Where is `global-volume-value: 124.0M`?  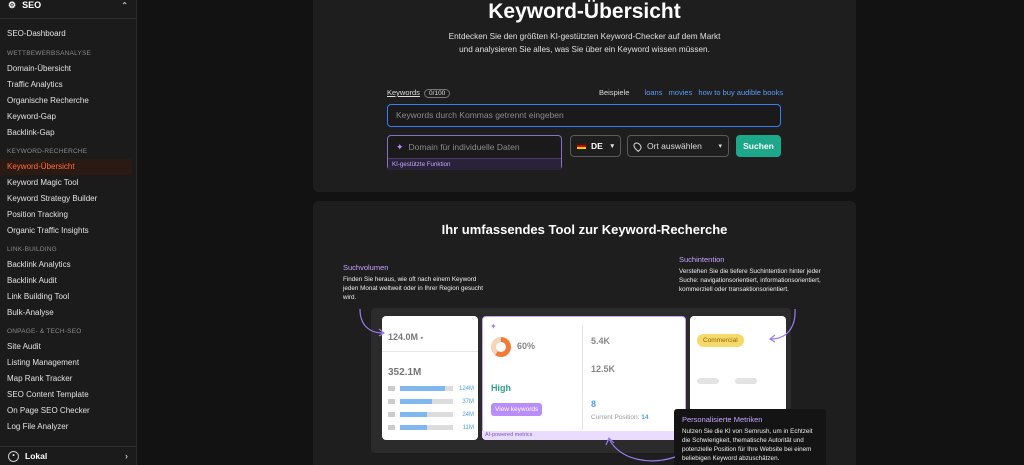 global-volume-value: 124.0M is located at coordinates (403, 337).